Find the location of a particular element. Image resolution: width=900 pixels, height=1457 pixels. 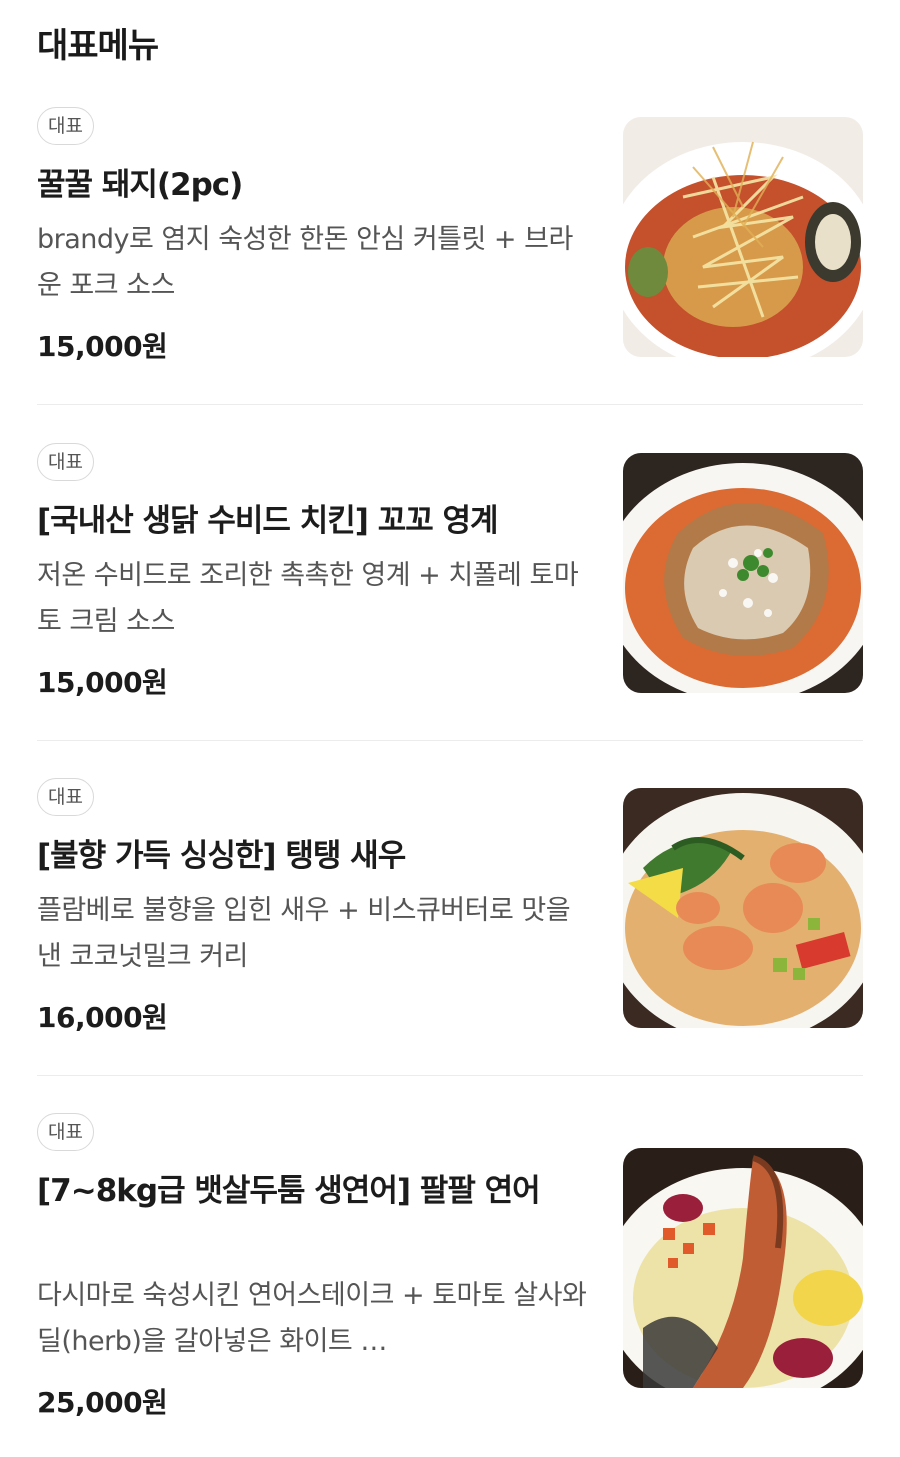

food-photo-shrimp-curry-icon is located at coordinates (743, 908).